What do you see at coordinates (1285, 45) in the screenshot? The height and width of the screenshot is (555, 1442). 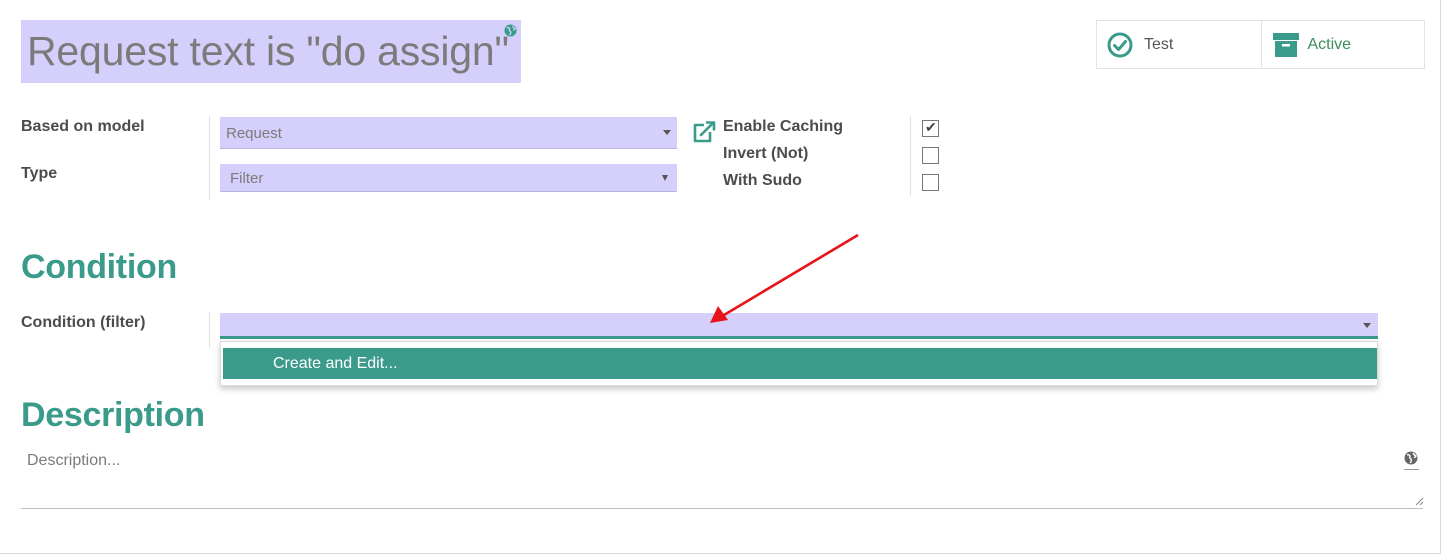 I see `archive-icon` at bounding box center [1285, 45].